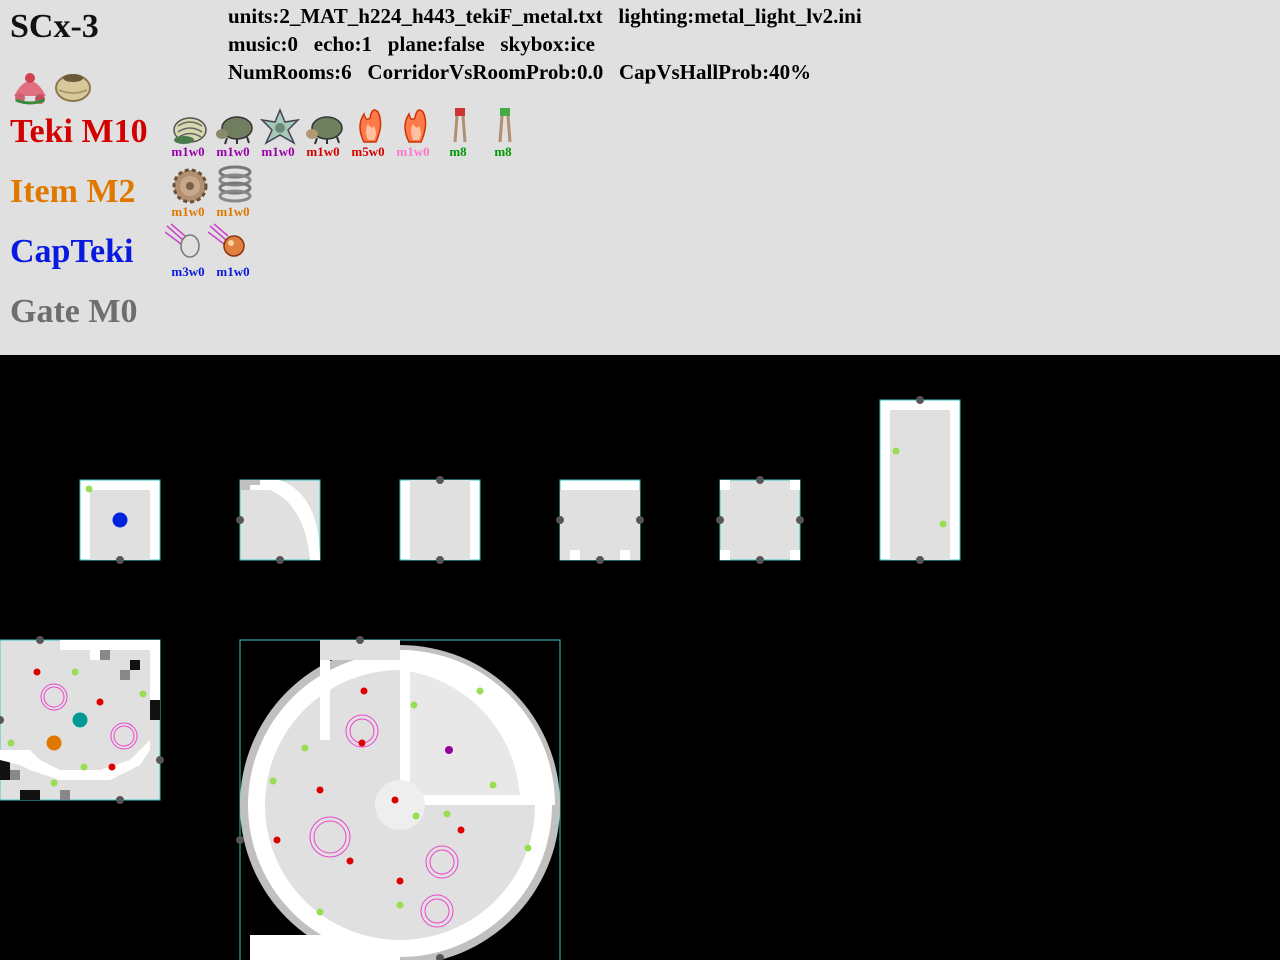 Image resolution: width=1280 pixels, height=960 pixels. Describe the element at coordinates (440, 520) in the screenshot. I see `hall-straight-unit` at that location.